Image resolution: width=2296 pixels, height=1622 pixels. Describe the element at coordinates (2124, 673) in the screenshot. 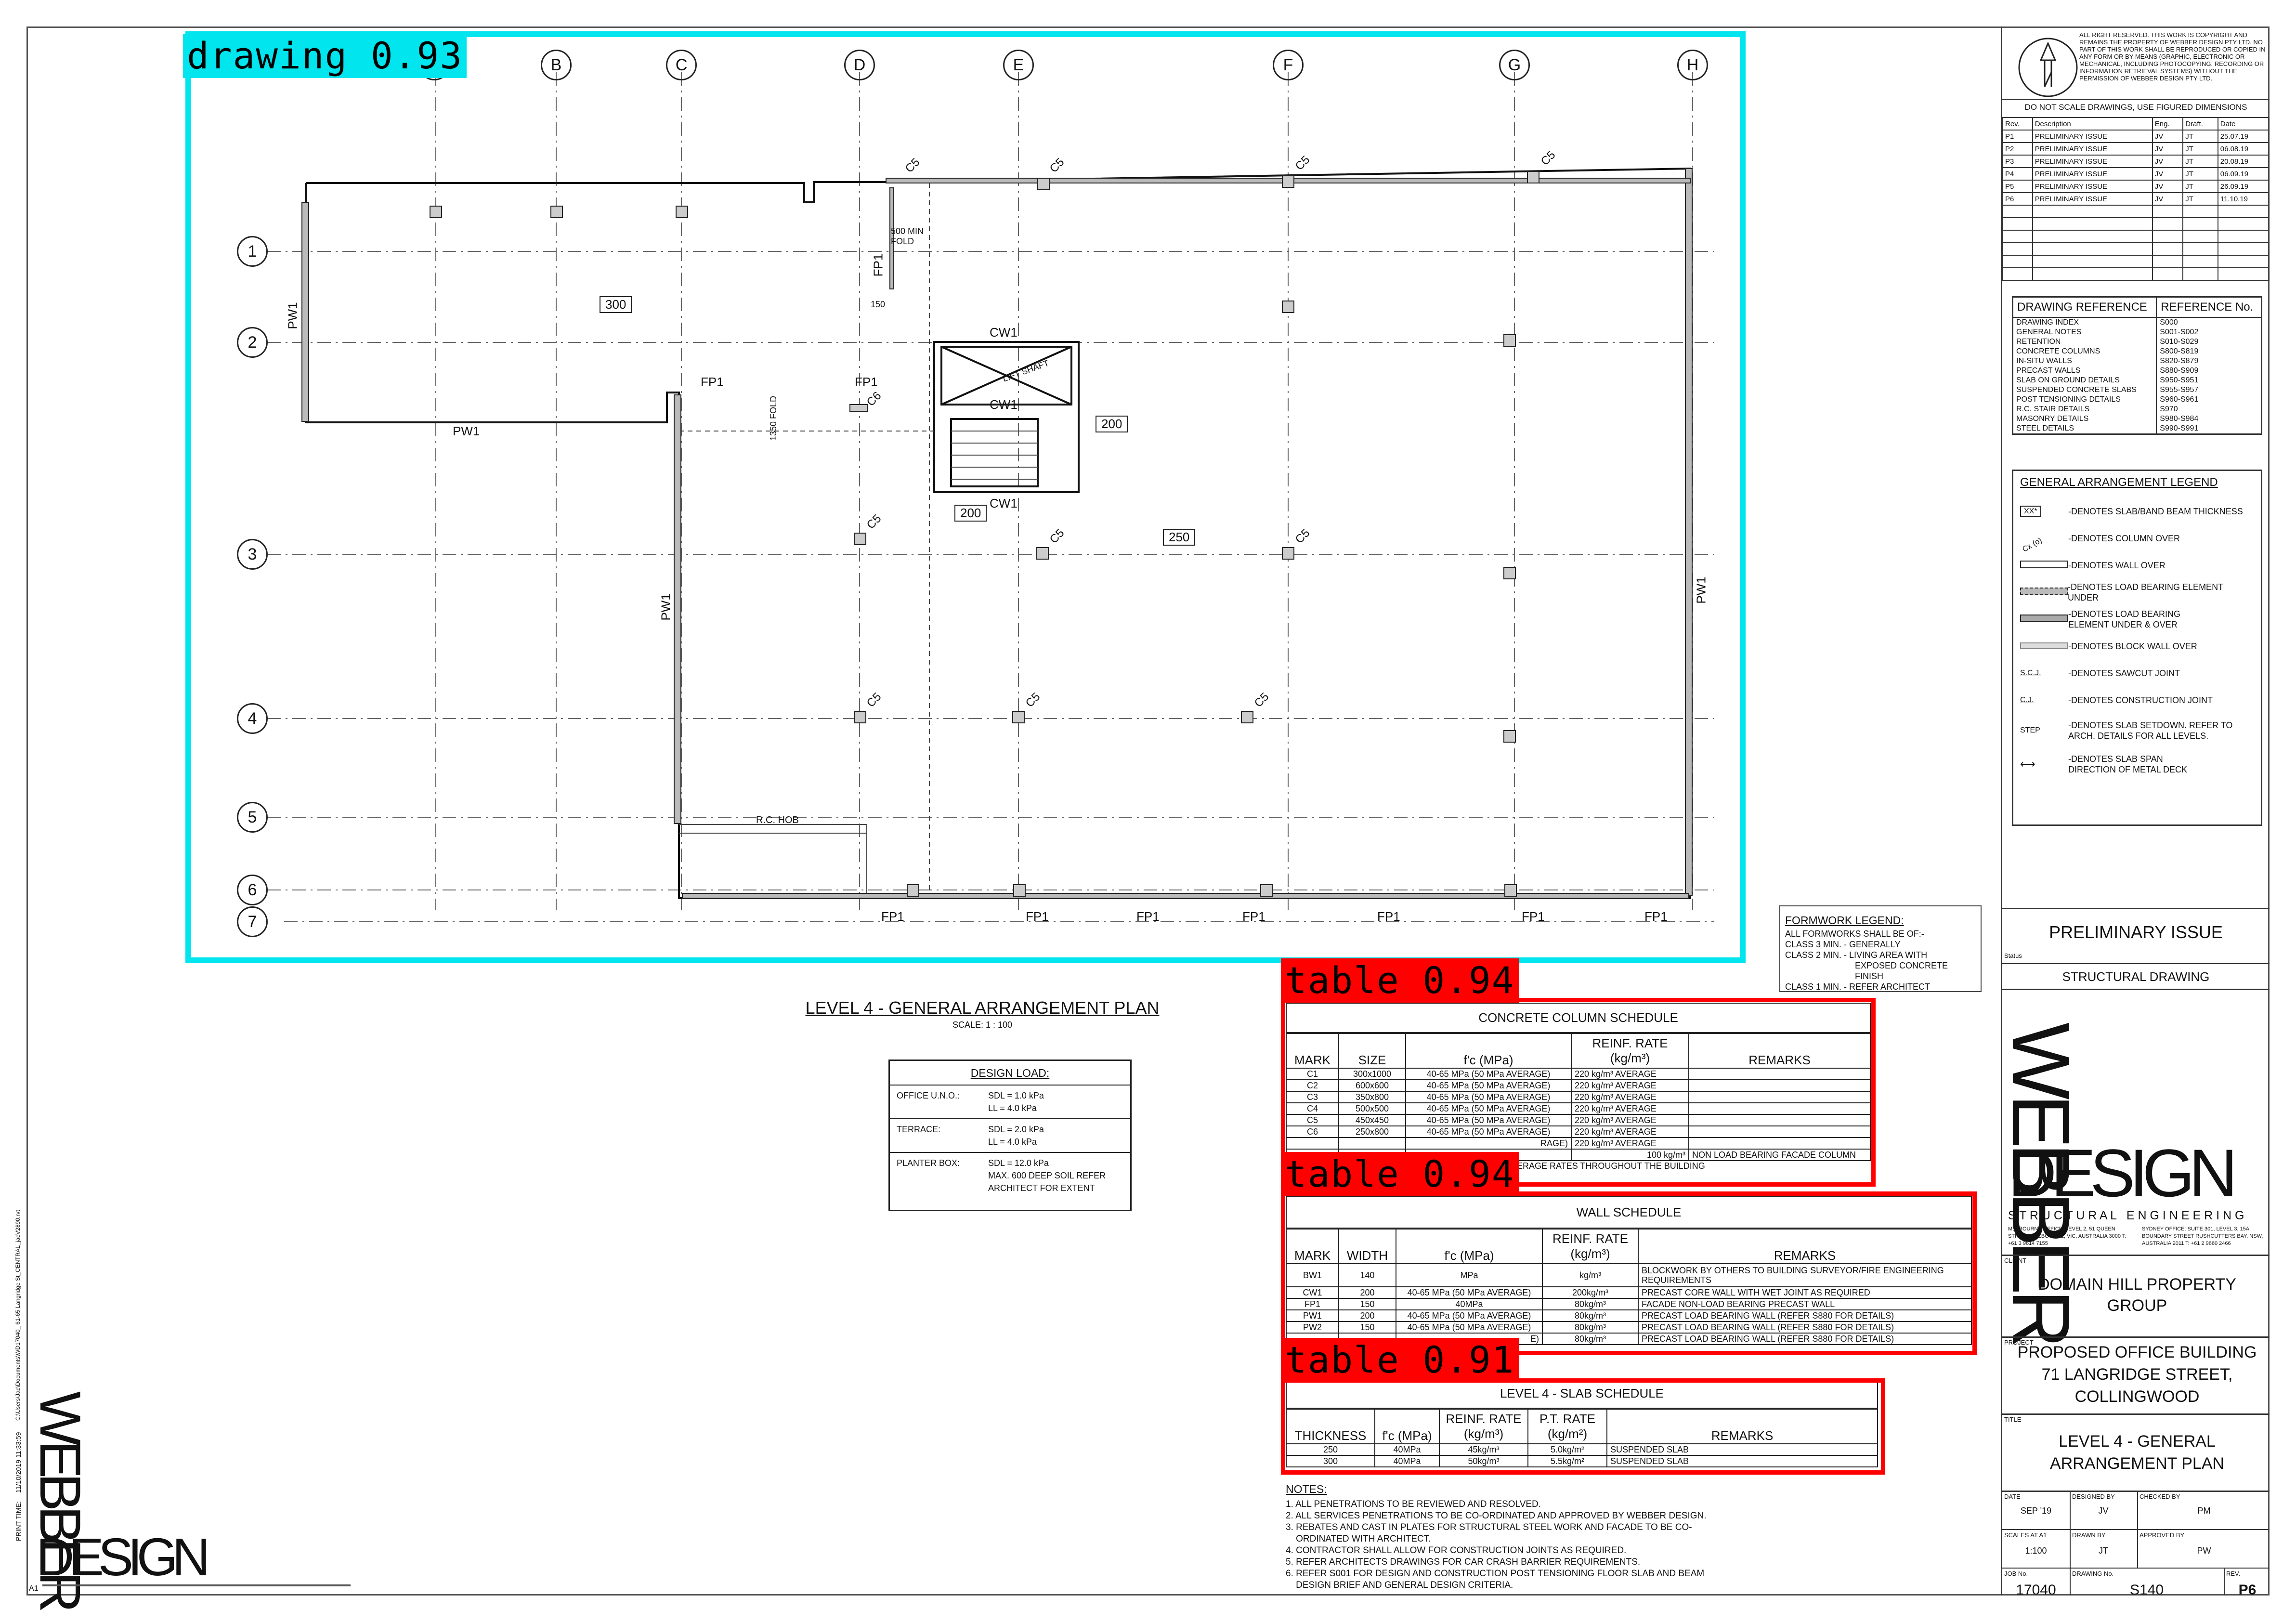

I see `legend-text: -DENOTES SAWCUT JOINT` at that location.